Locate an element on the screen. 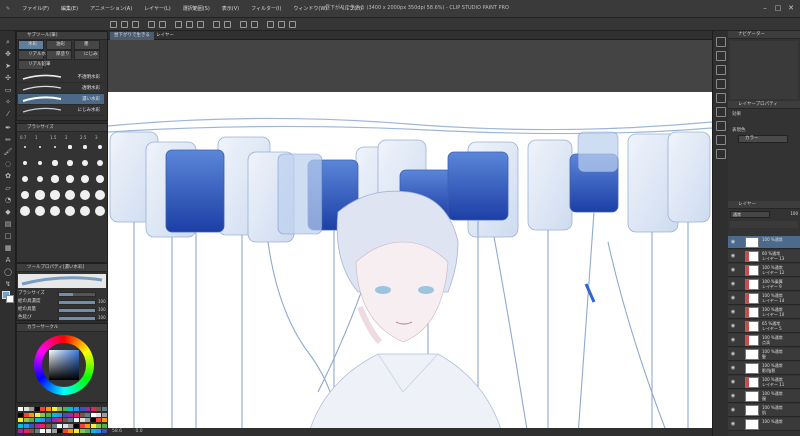  layer-property-icon is located at coordinates (721, 126).